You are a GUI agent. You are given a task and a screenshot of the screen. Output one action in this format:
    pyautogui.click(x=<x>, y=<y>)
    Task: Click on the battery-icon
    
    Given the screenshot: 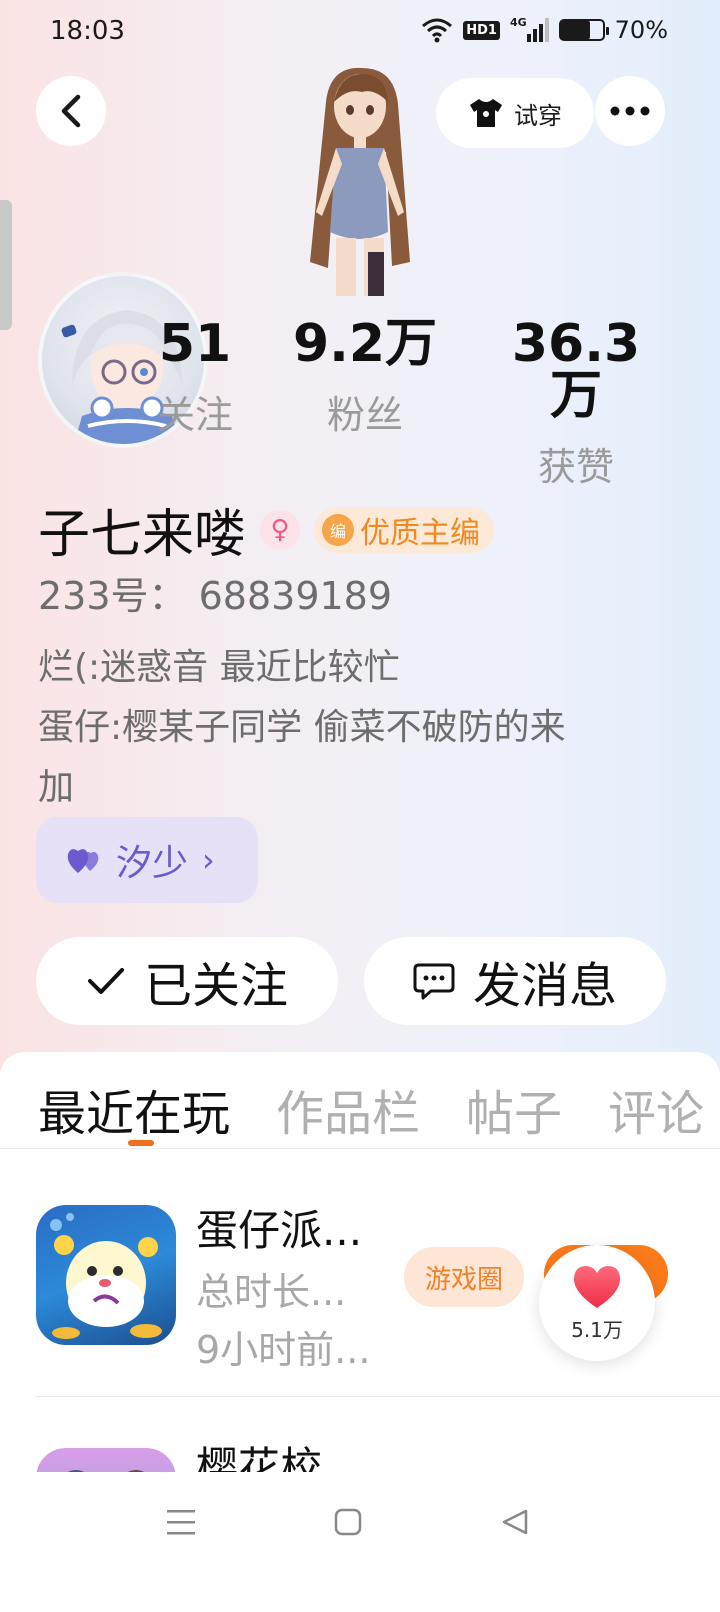 What is the action you would take?
    pyautogui.click(x=583, y=30)
    